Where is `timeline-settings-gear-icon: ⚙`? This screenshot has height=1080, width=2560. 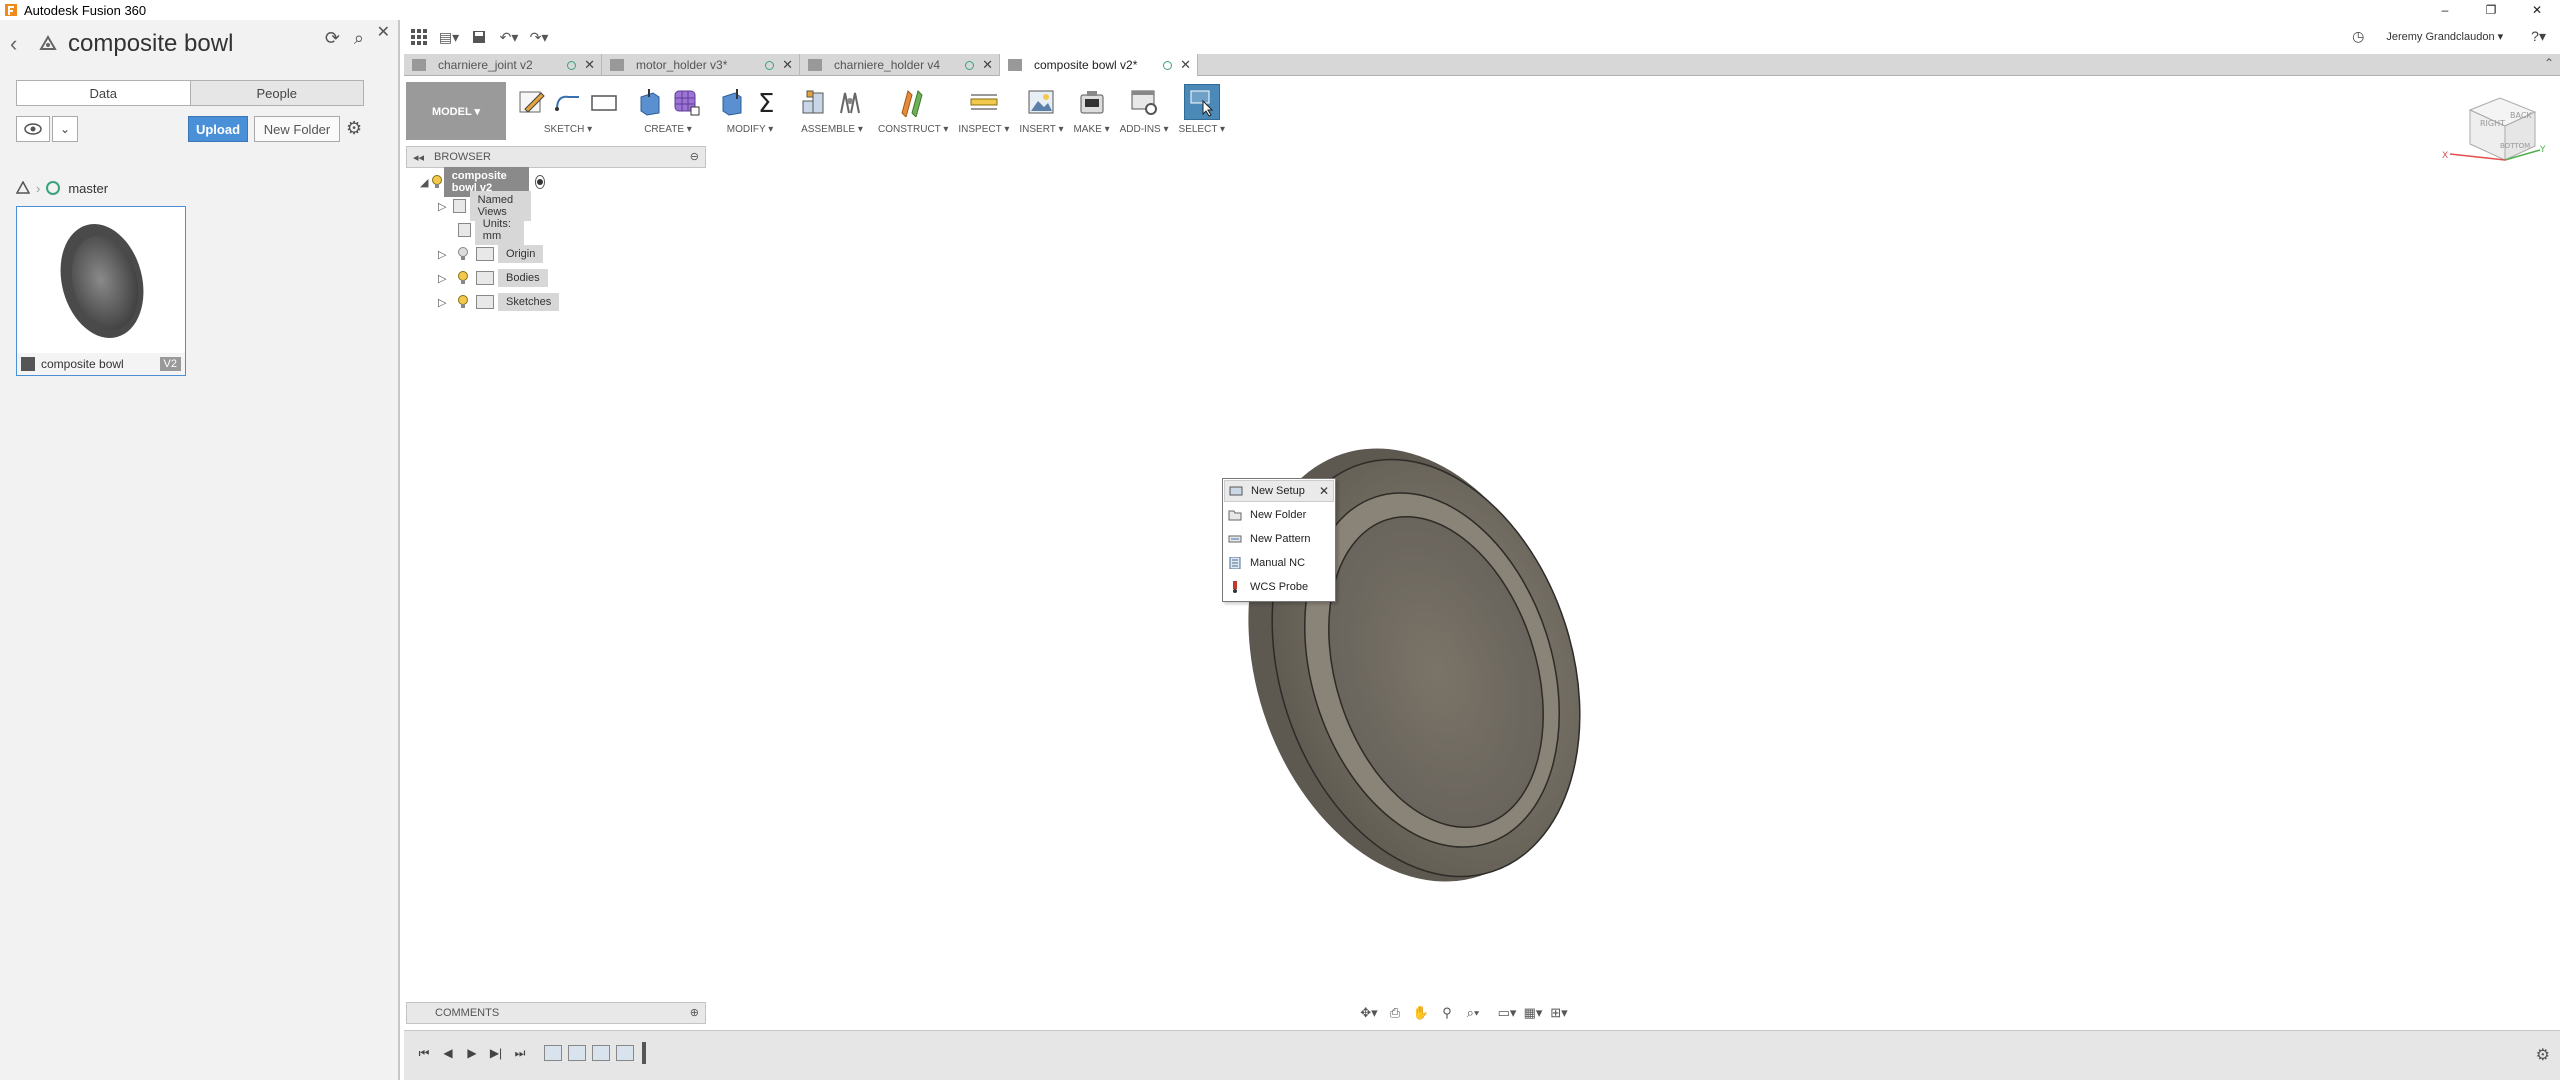
timeline-settings-gear-icon: ⚙ is located at coordinates (2543, 1055).